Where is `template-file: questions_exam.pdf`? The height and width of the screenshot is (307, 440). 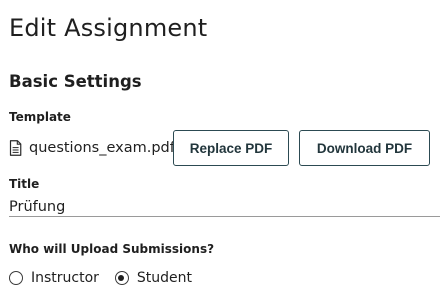
template-file: questions_exam.pdf is located at coordinates (92, 148).